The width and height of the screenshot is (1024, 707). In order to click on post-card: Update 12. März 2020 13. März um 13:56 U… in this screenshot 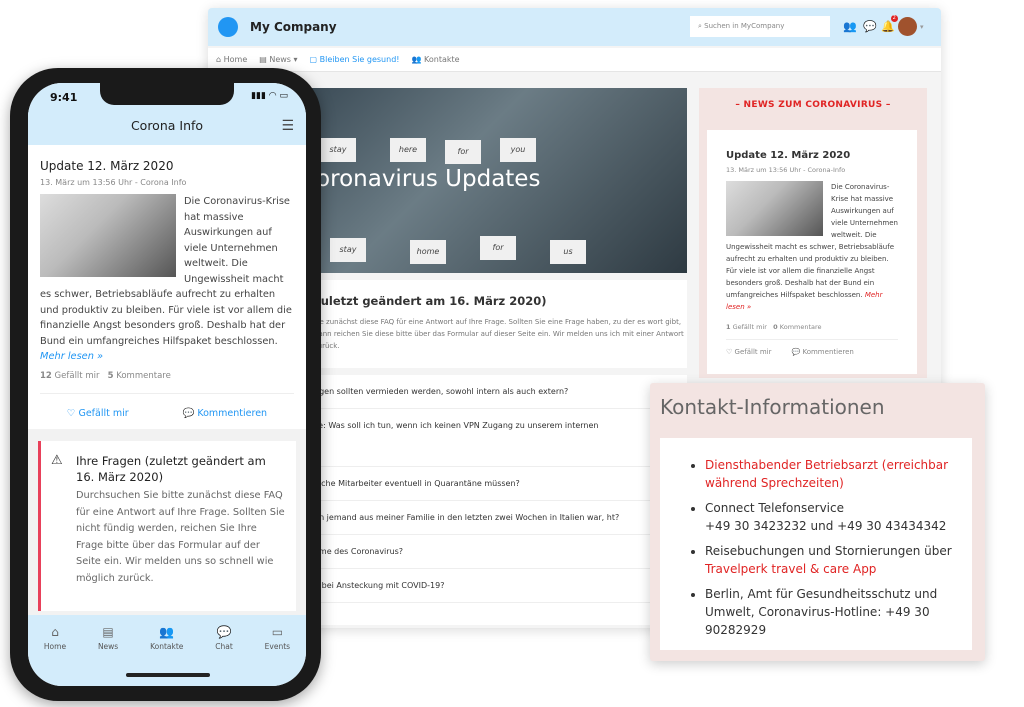, I will do `click(167, 287)`.